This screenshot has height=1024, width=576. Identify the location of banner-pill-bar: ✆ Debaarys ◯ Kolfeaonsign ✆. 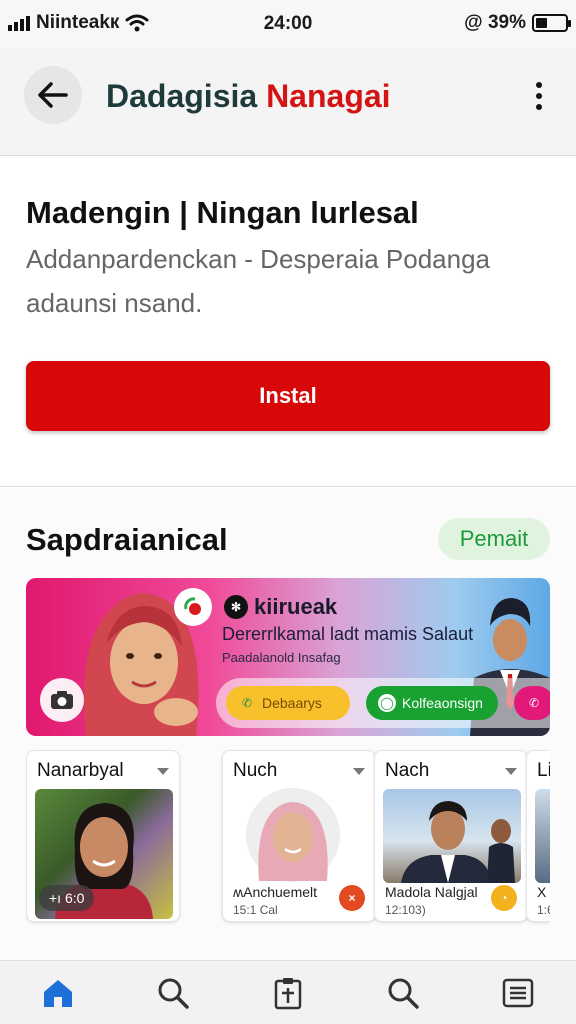
(383, 703).